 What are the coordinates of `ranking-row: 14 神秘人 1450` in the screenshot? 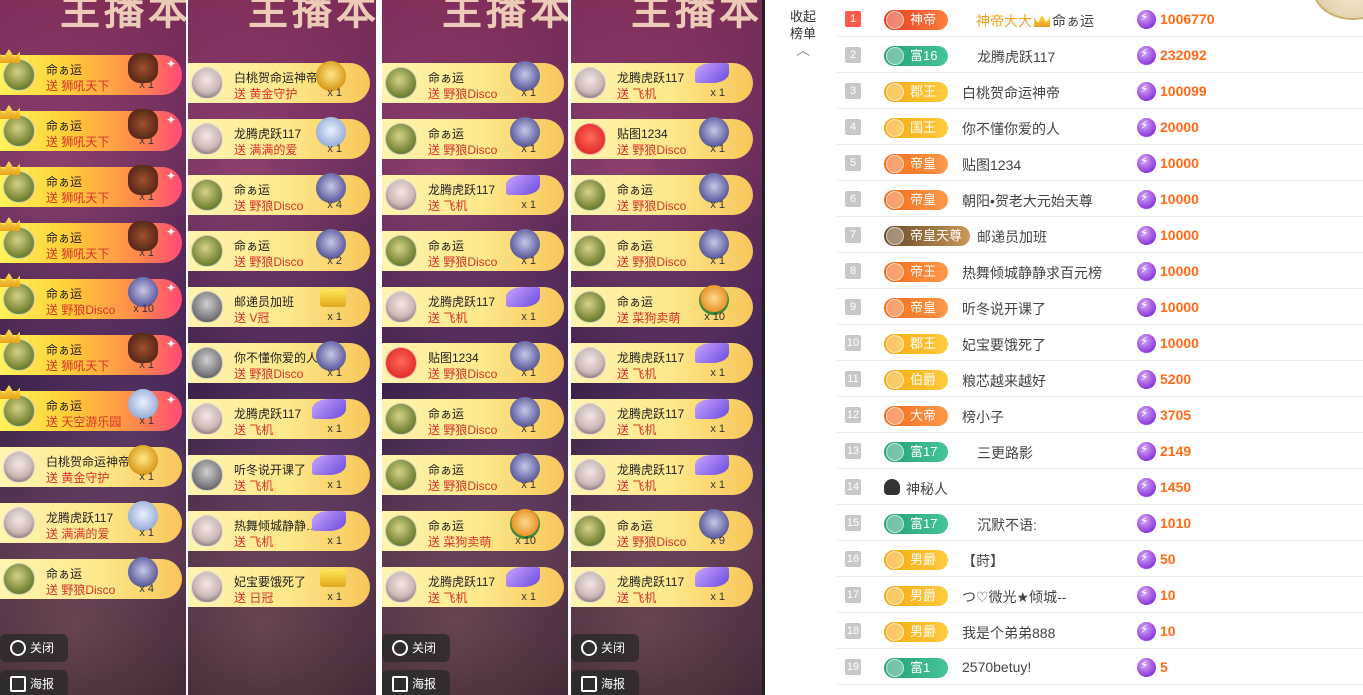 It's located at (1100, 487).